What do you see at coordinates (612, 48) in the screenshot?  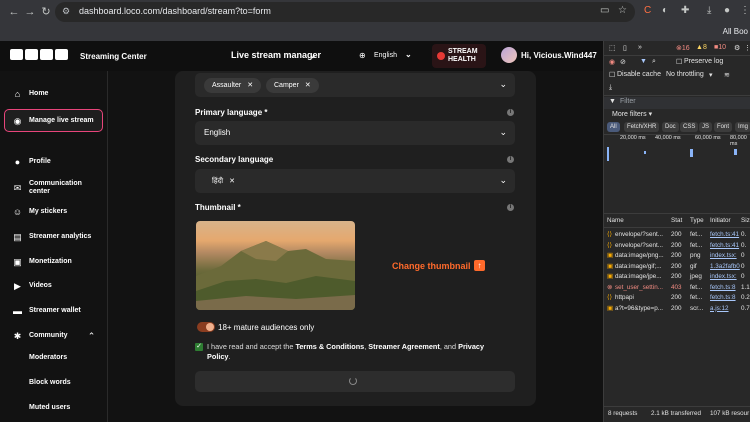 I see `inspect-icon: ⬚` at bounding box center [612, 48].